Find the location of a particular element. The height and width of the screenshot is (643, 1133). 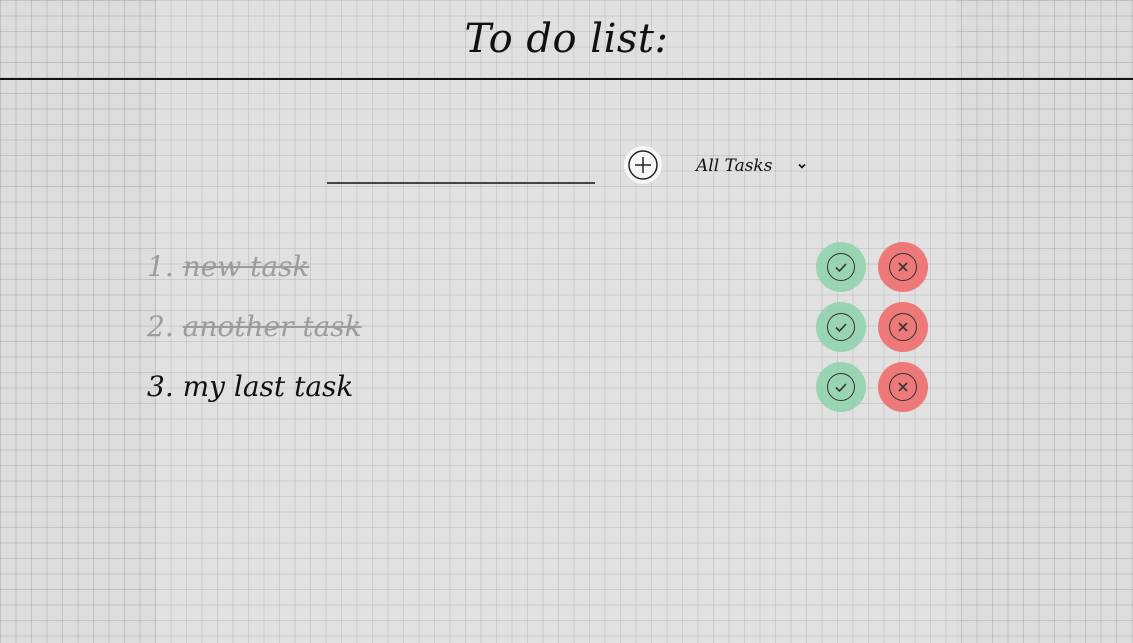

task-label: another task is located at coordinates (272, 326).